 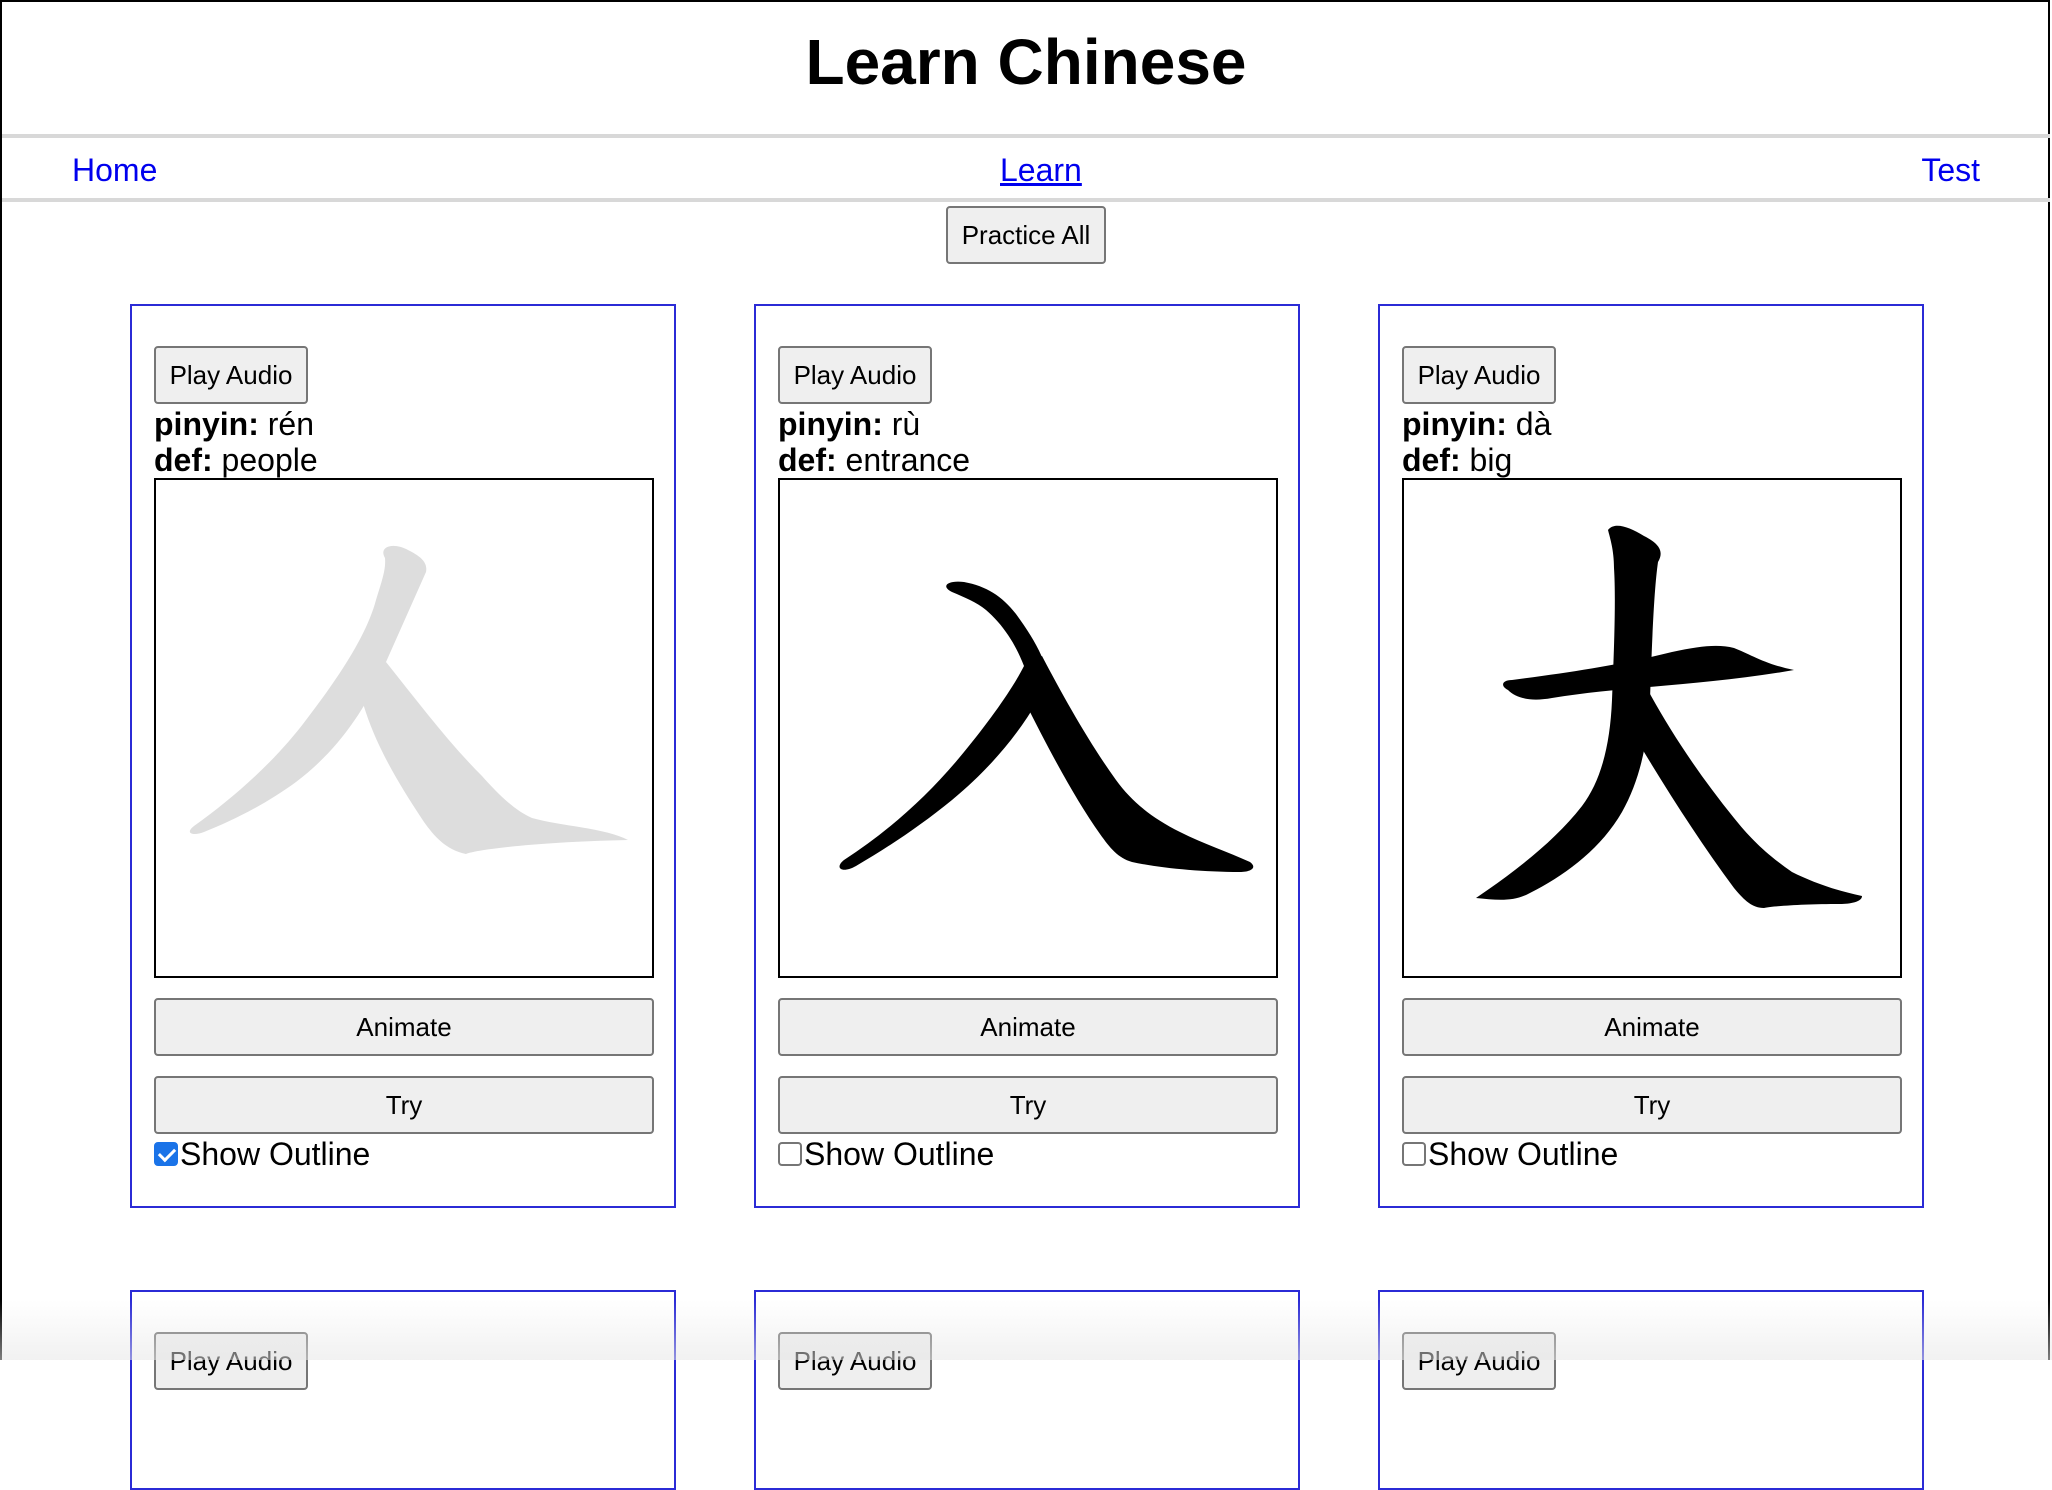 What do you see at coordinates (1026, 235) in the screenshot?
I see `practice-all-button: Practice All` at bounding box center [1026, 235].